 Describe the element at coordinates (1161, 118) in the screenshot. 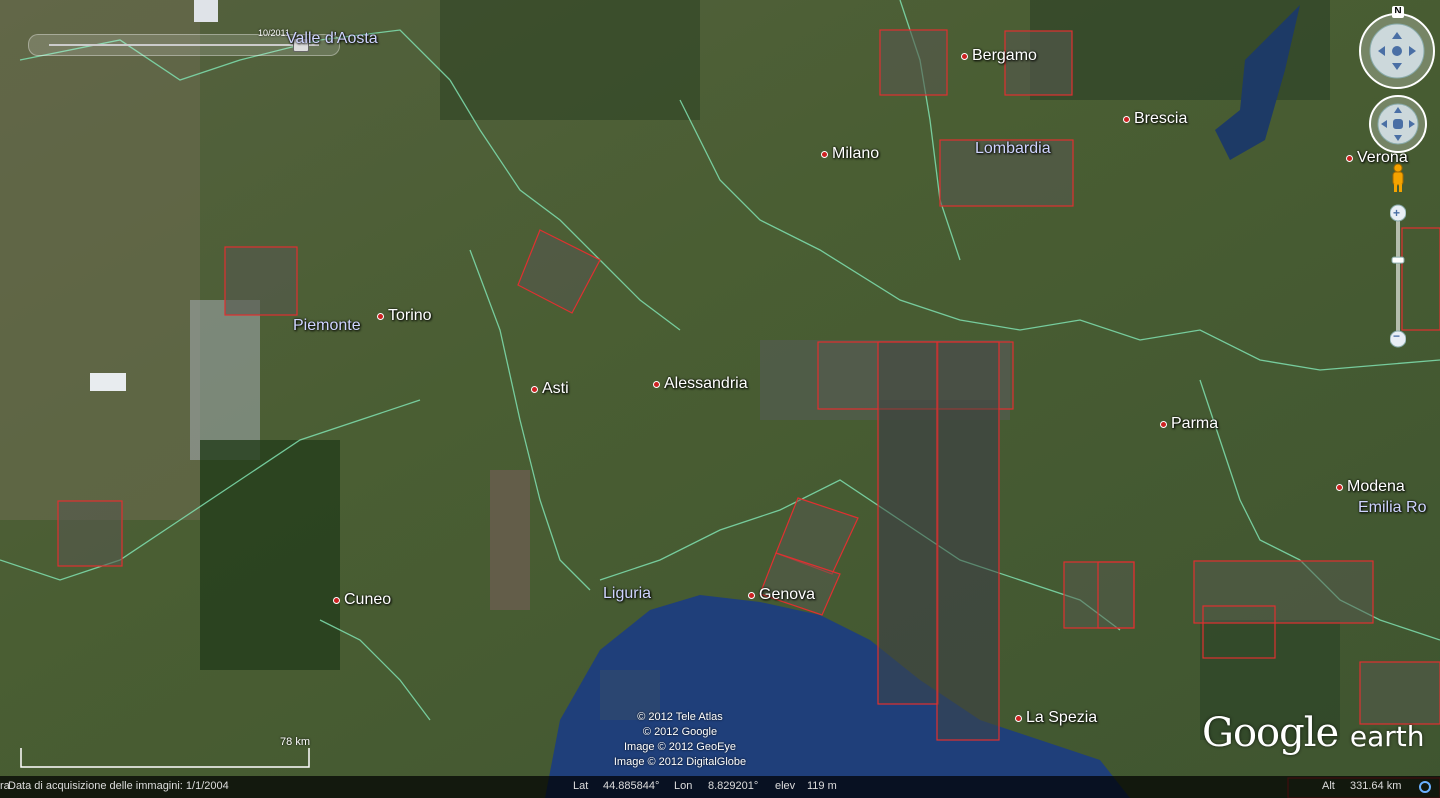

I see `city-label: Brescia` at that location.